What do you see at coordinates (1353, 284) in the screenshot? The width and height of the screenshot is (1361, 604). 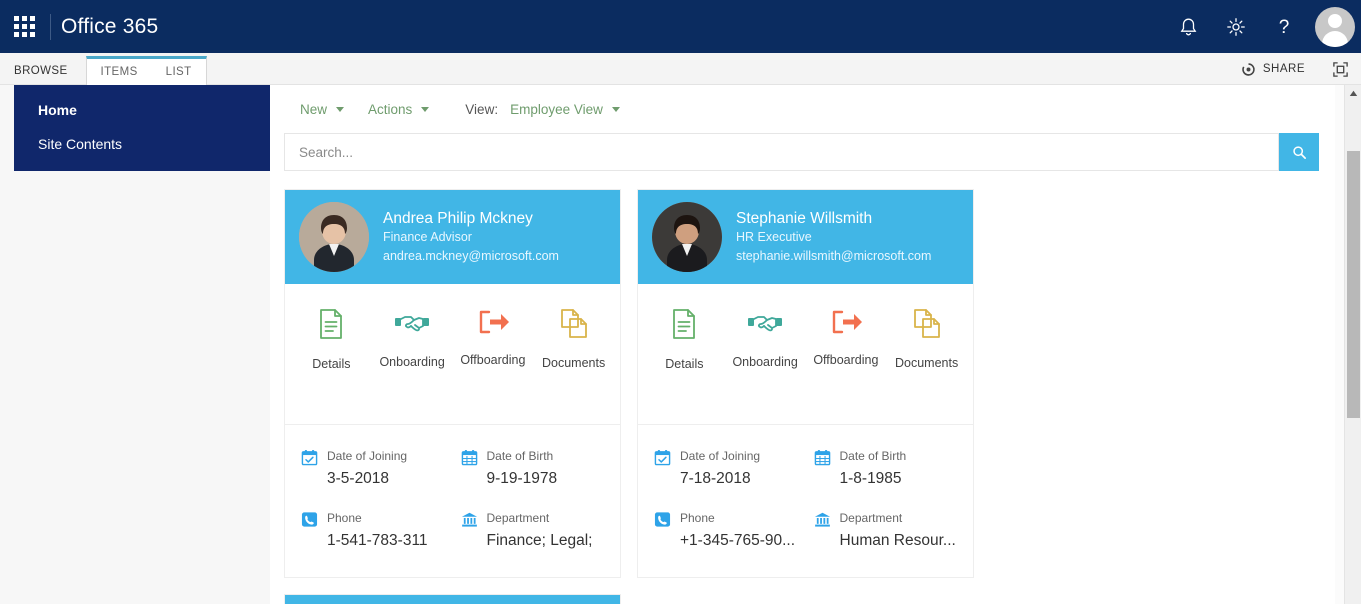 I see `scrollbar-thumb` at bounding box center [1353, 284].